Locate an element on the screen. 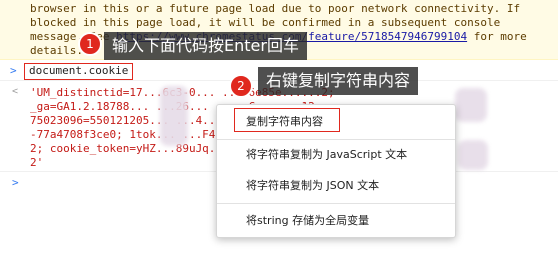  menu-item-copy-as-json: 将字符串复制为 JSON 文本 is located at coordinates (336, 186).